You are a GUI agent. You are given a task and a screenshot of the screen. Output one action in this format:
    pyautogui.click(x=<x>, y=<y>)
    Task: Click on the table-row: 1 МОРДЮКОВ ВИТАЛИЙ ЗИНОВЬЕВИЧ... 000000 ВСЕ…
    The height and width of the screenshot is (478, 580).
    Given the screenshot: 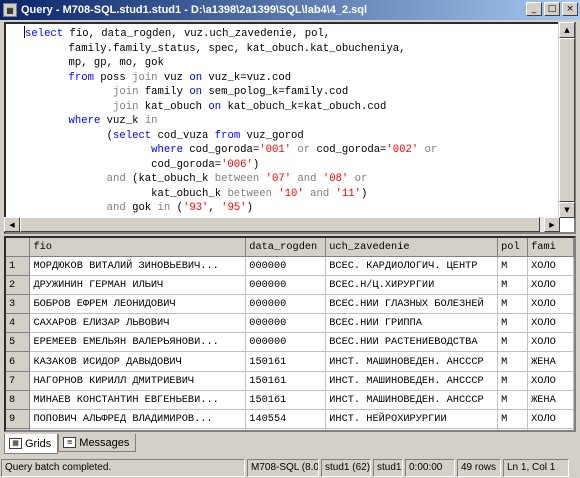 What is the action you would take?
    pyautogui.click(x=290, y=266)
    